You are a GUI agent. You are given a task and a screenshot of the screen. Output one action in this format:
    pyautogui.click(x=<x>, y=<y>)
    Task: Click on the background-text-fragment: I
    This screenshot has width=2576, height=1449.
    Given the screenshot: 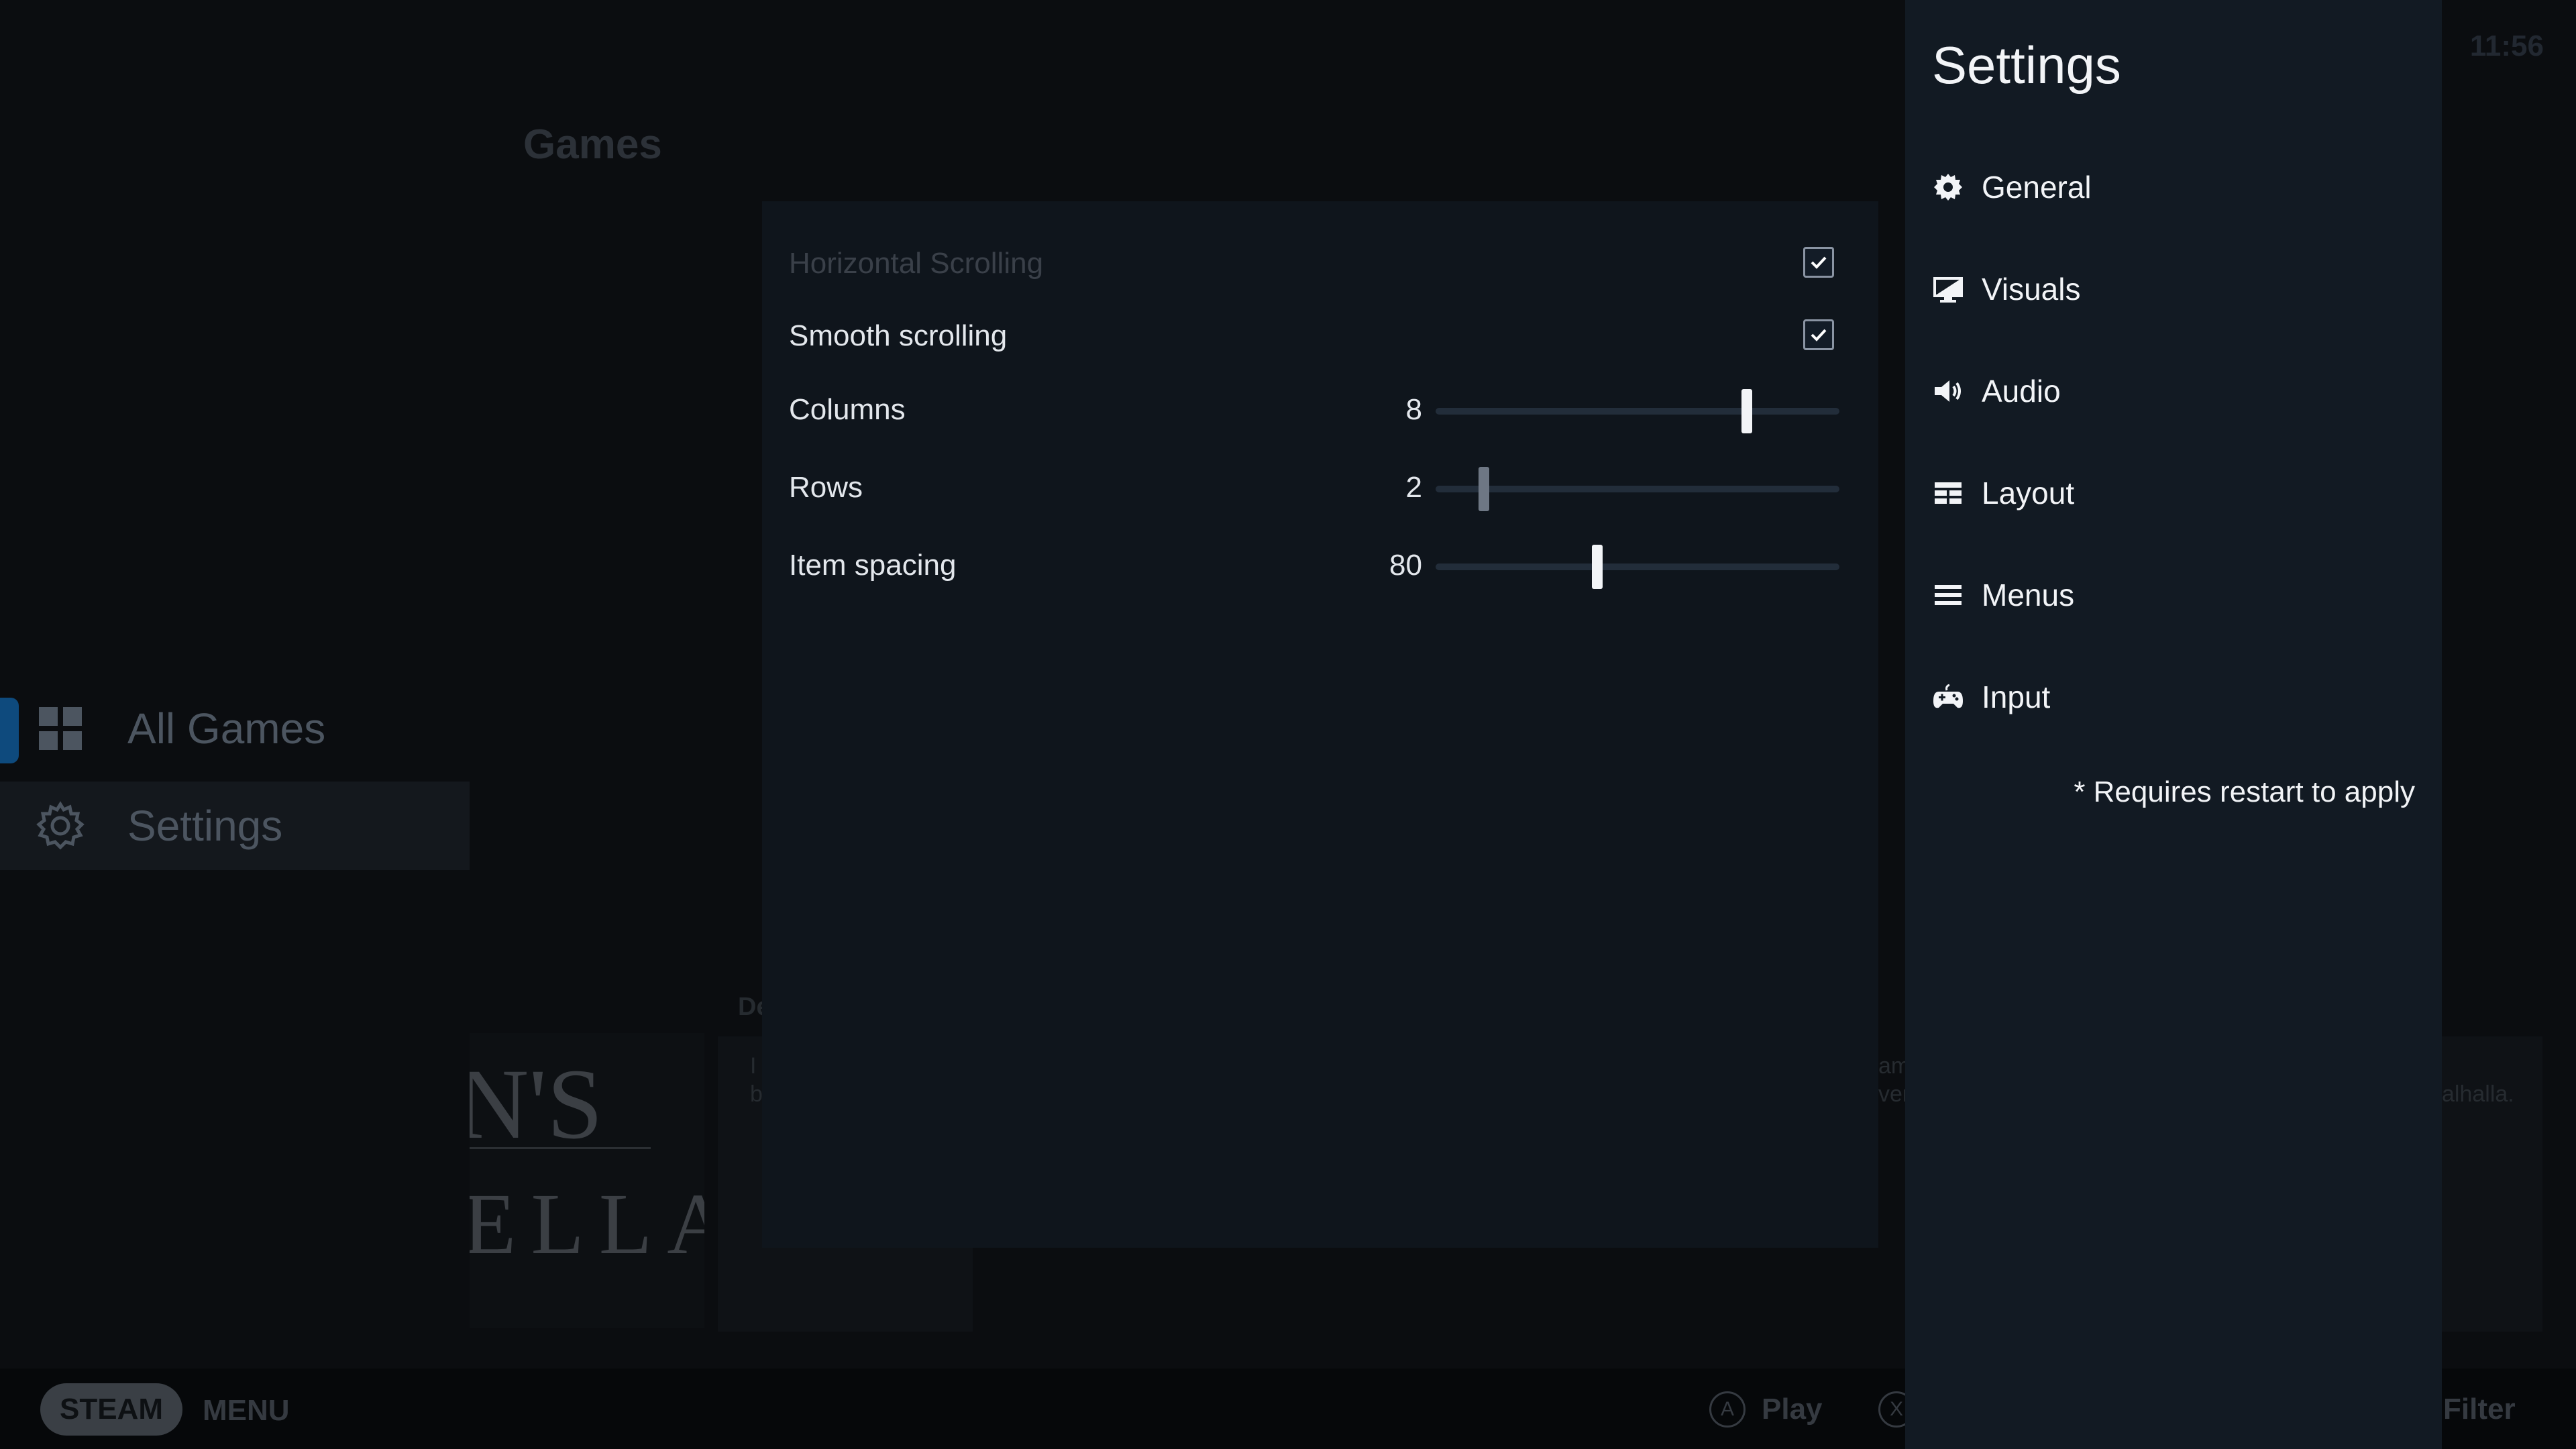 What is the action you would take?
    pyautogui.click(x=753, y=1066)
    